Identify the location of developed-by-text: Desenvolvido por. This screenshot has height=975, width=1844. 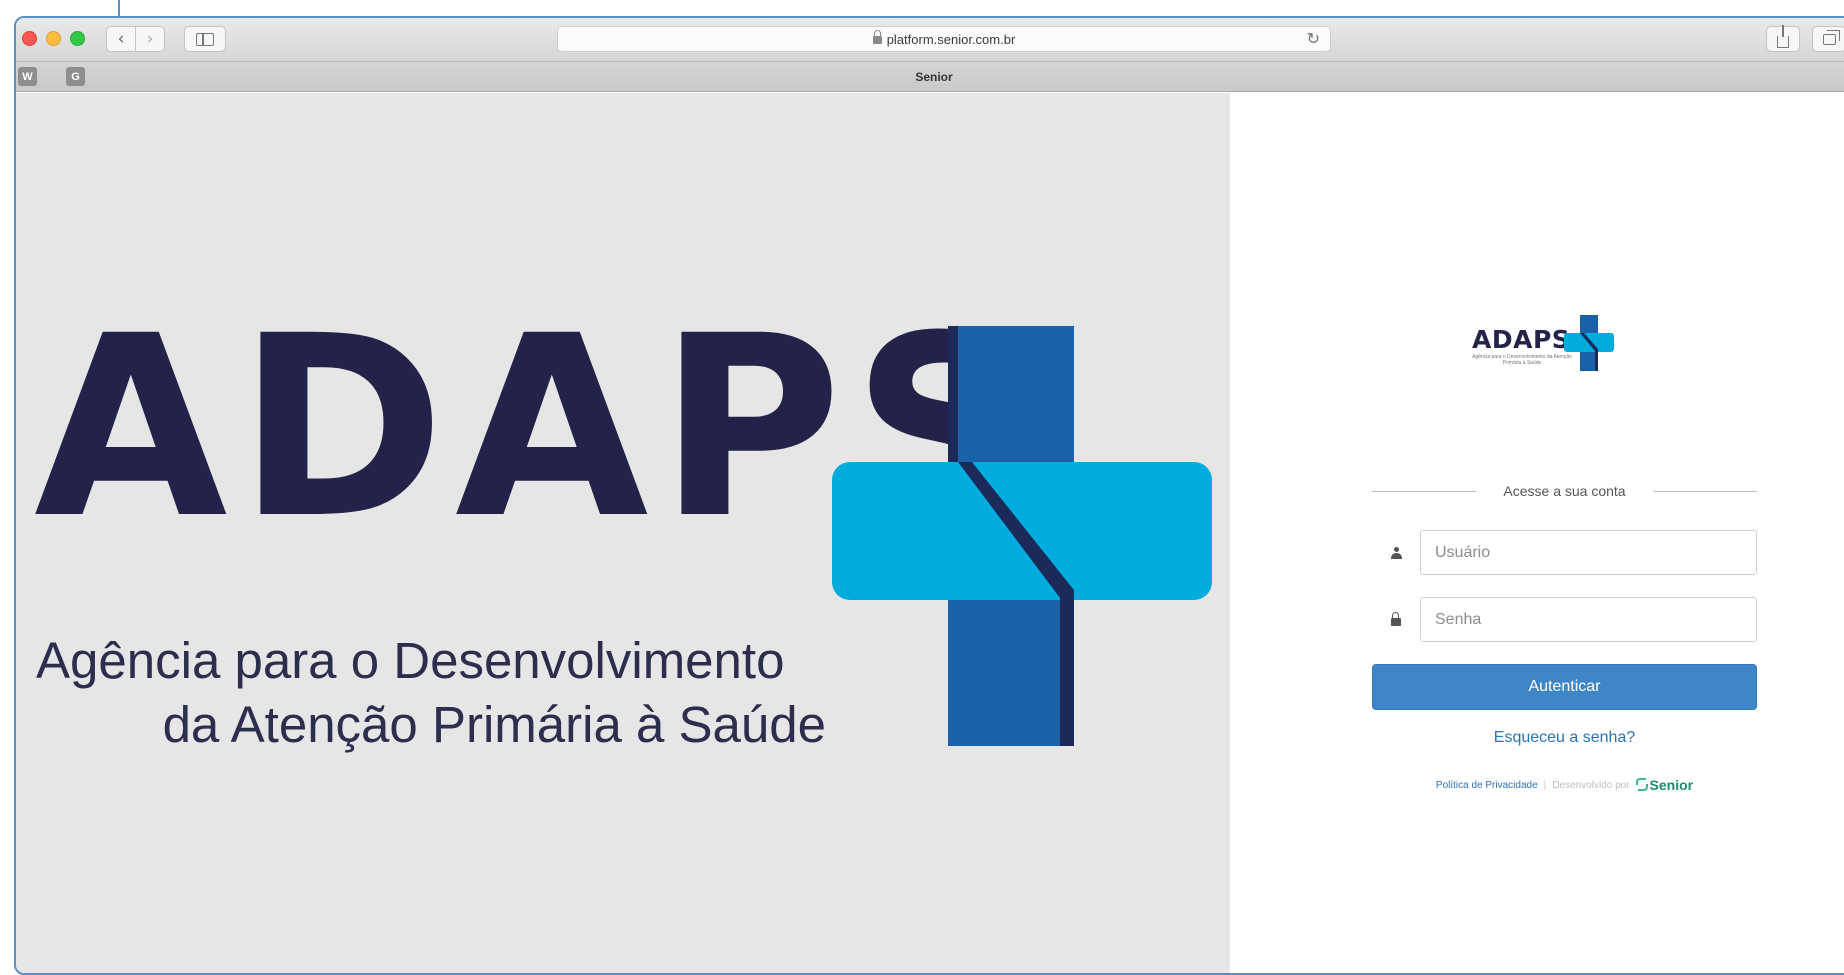
(1591, 785).